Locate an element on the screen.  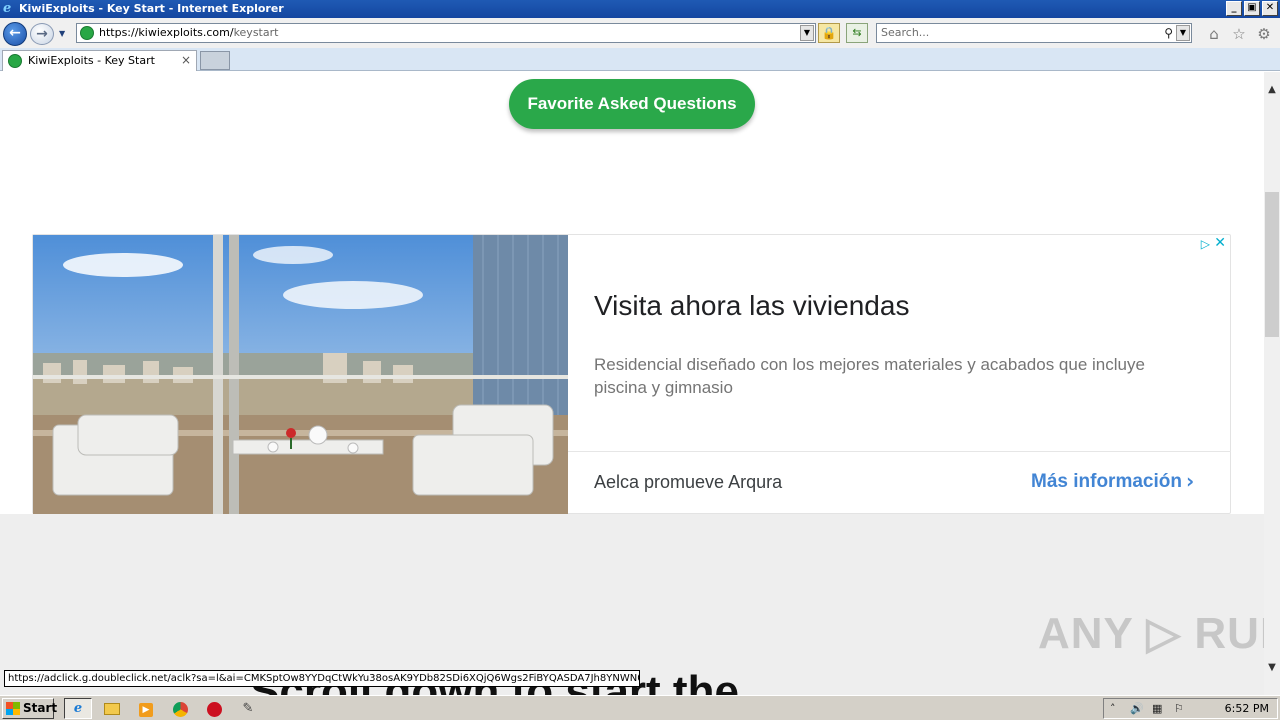
gear-icon: ⚙ is located at coordinates (1264, 34).